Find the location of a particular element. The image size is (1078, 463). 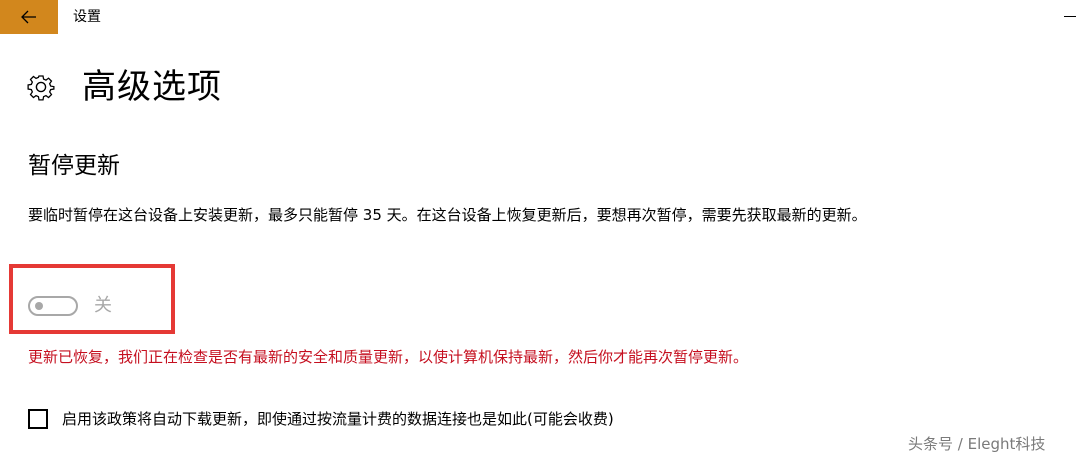

metered-download-option: 启用该政策将自动下载更新，即使通过按流量计费的数据连接也是如此(可能会收费) is located at coordinates (321, 419).